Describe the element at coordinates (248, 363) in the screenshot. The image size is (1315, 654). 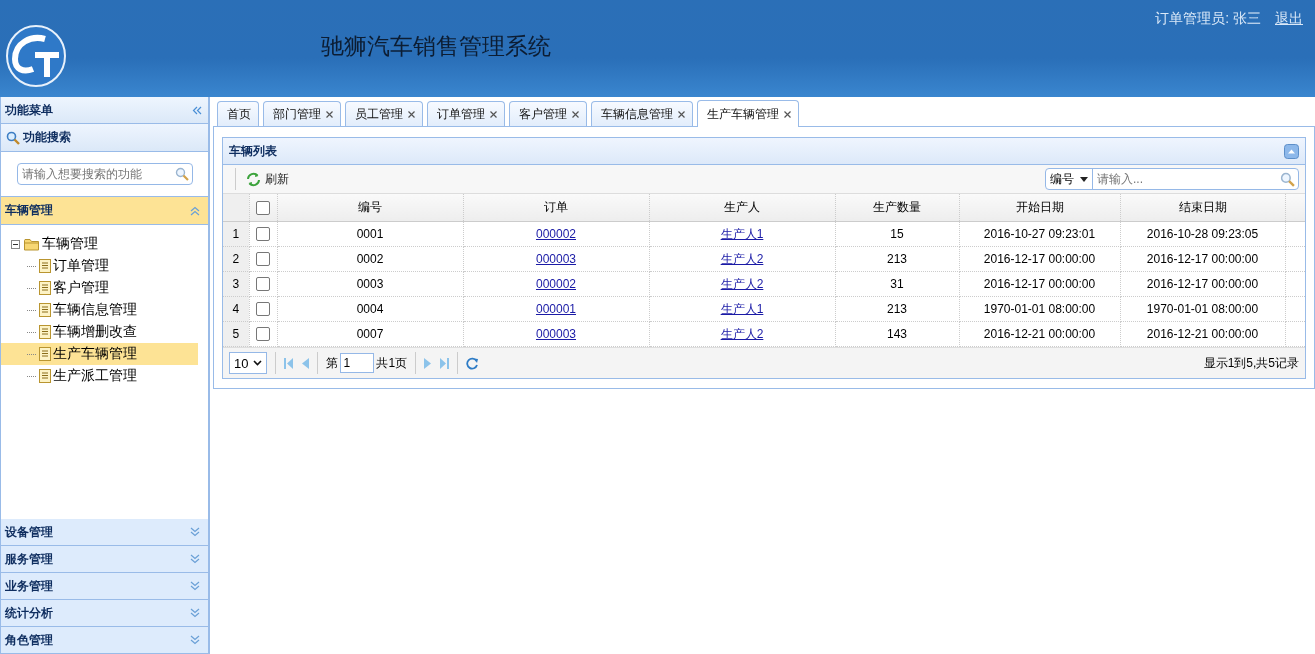
I see `page-size-select: 10` at that location.